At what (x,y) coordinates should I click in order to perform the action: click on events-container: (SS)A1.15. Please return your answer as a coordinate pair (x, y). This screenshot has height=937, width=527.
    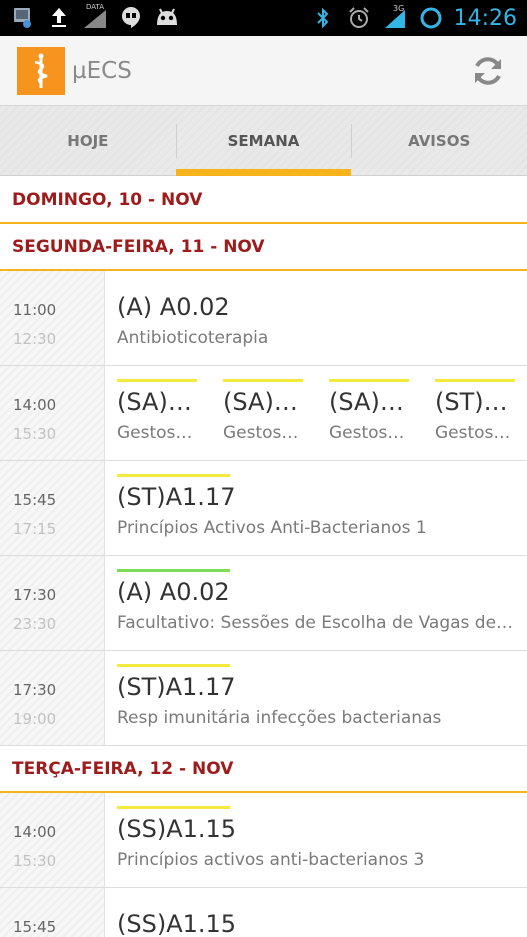
    Looking at the image, I should click on (316, 912).